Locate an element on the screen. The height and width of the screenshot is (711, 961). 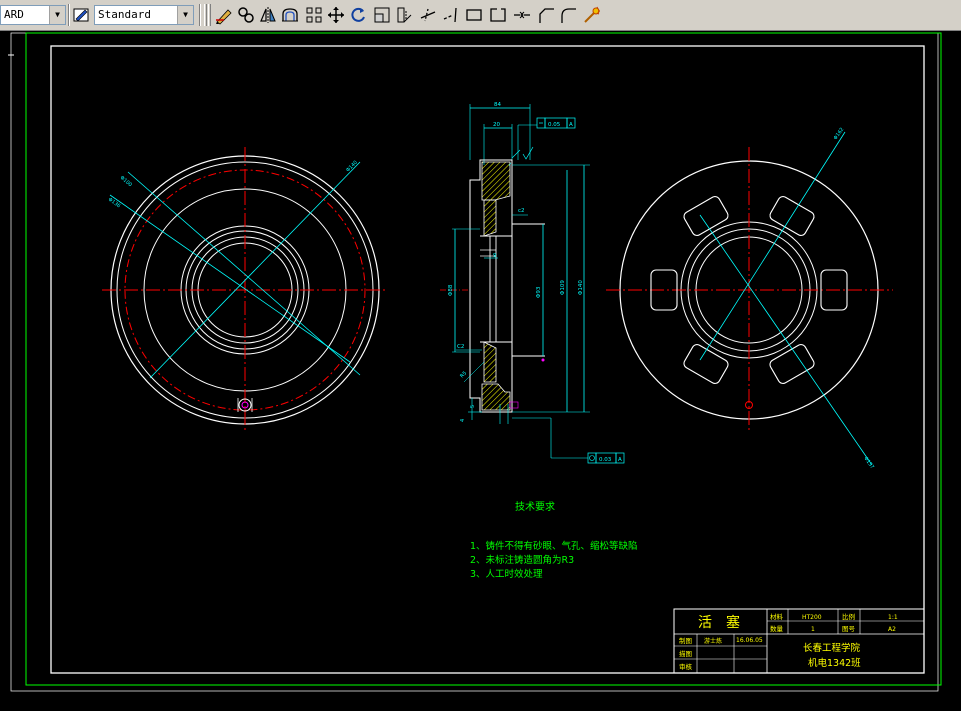
rectangle-break-icon is located at coordinates (498, 15).